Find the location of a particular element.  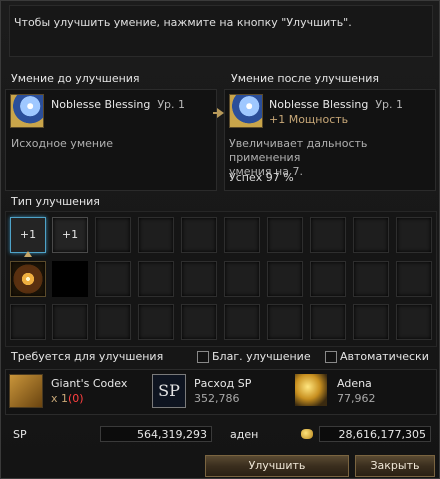

upgrade-button: Улучшить is located at coordinates (277, 466).